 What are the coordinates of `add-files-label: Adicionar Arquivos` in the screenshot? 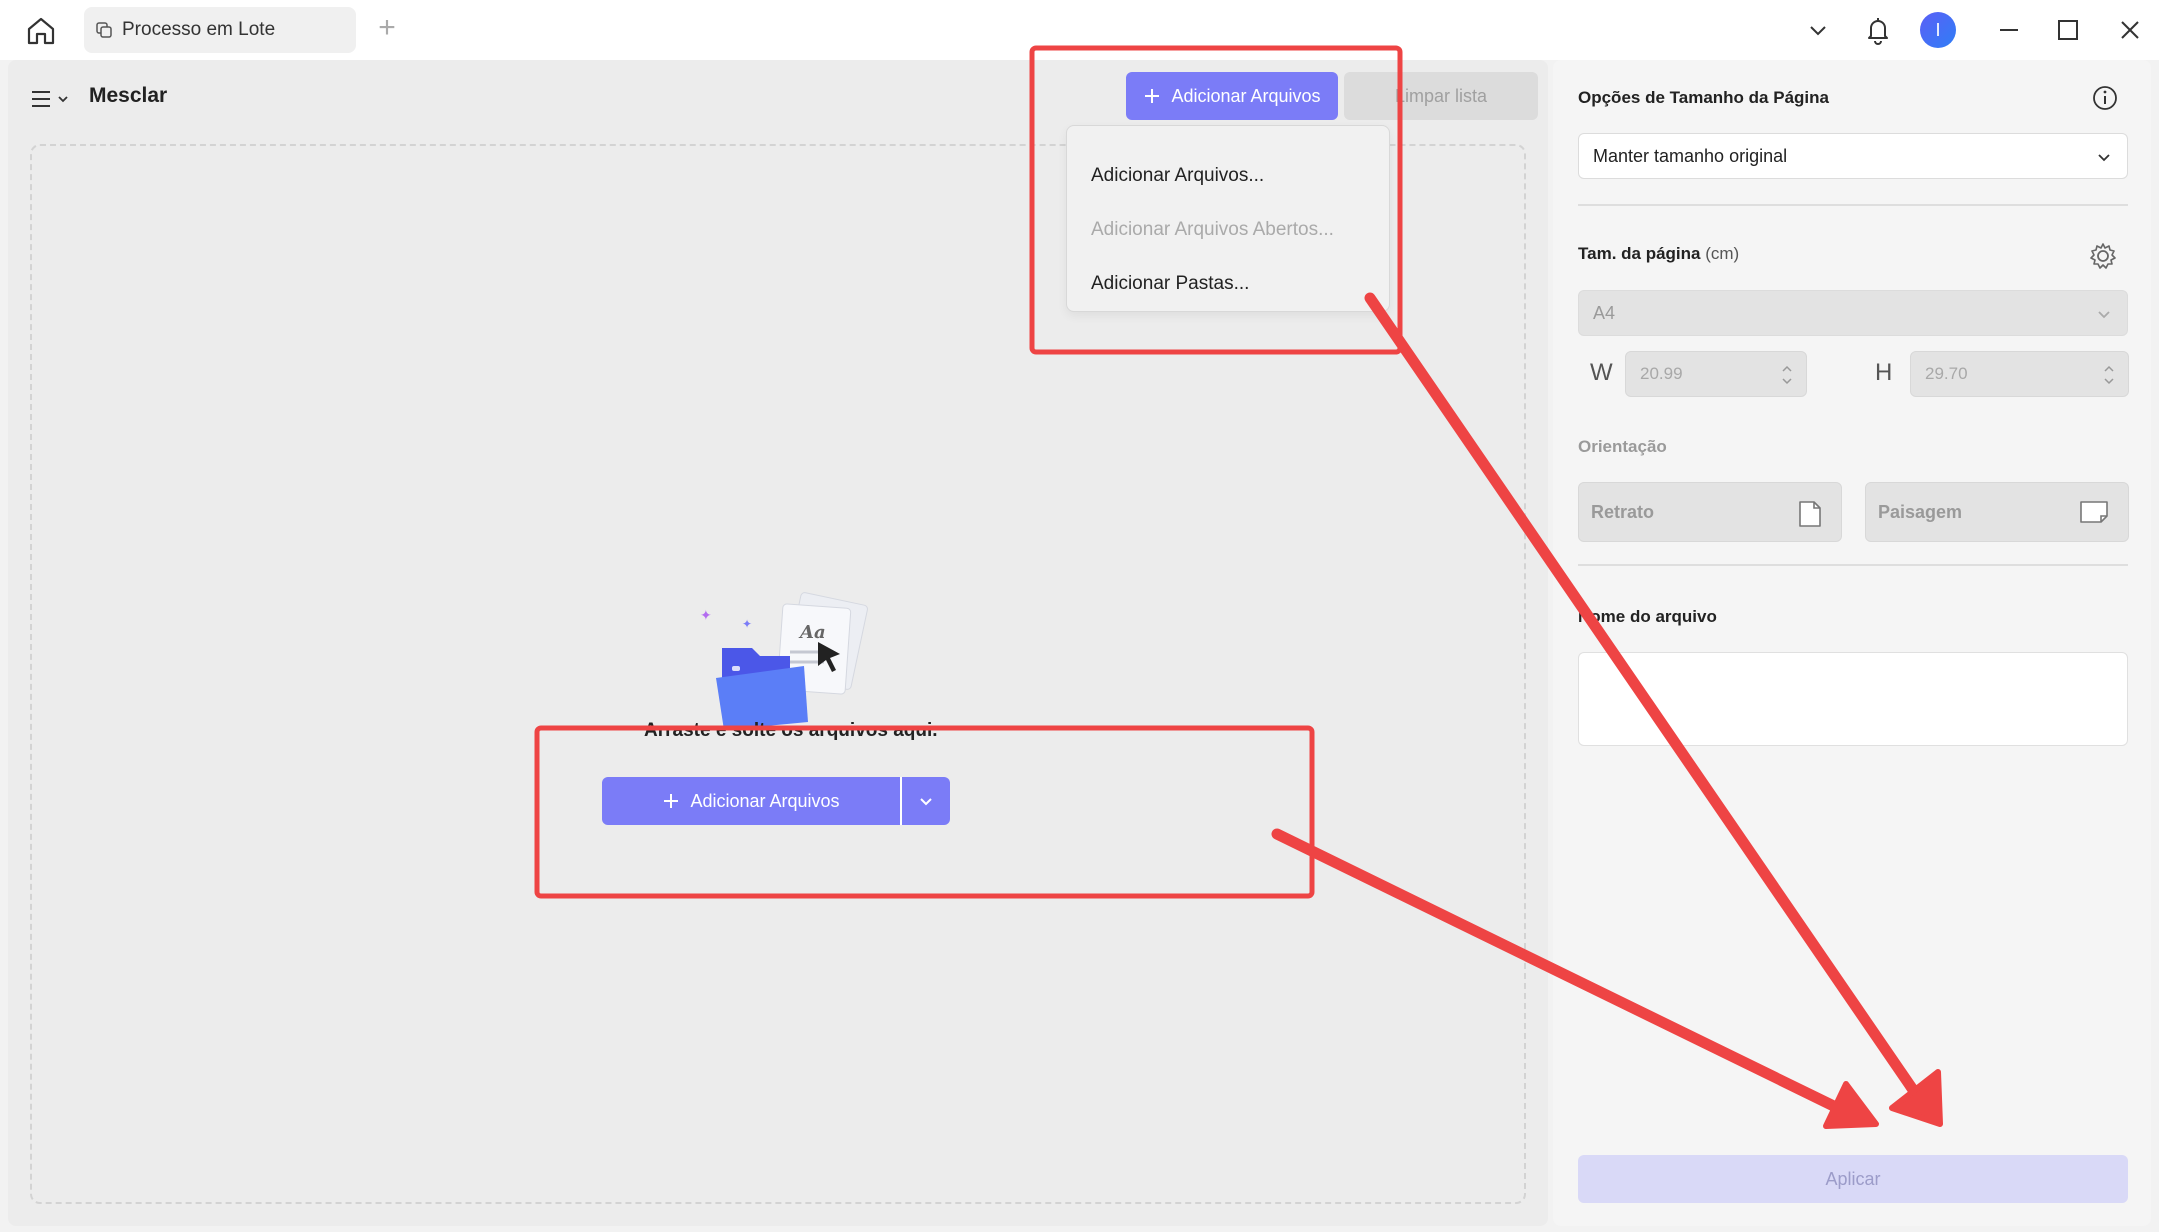 It's located at (1246, 95).